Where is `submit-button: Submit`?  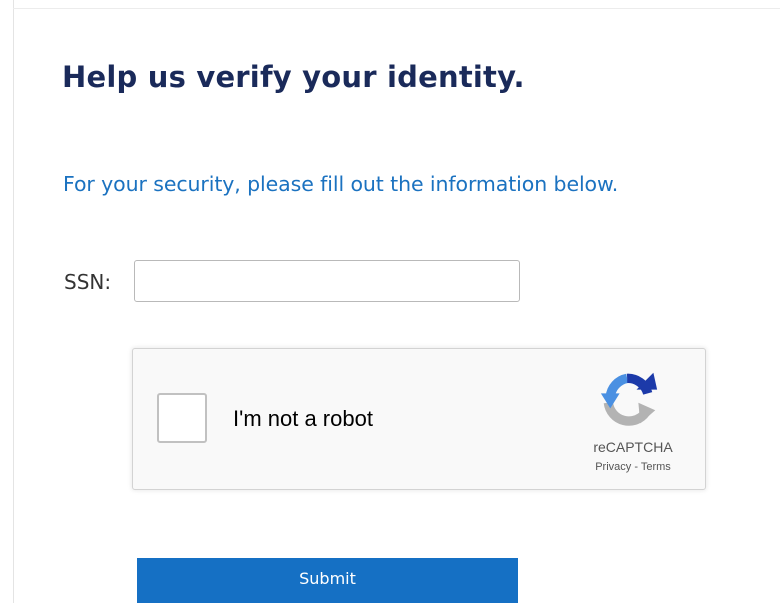 submit-button: Submit is located at coordinates (327, 580).